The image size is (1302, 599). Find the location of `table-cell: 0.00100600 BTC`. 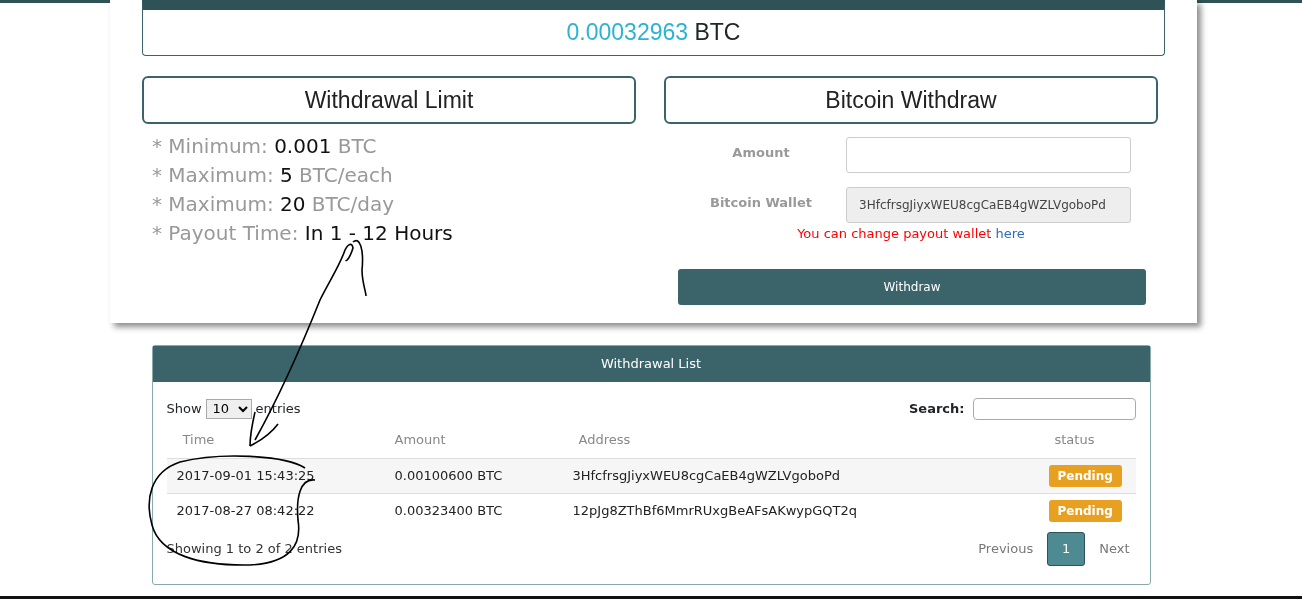

table-cell: 0.00100600 BTC is located at coordinates (448, 475).